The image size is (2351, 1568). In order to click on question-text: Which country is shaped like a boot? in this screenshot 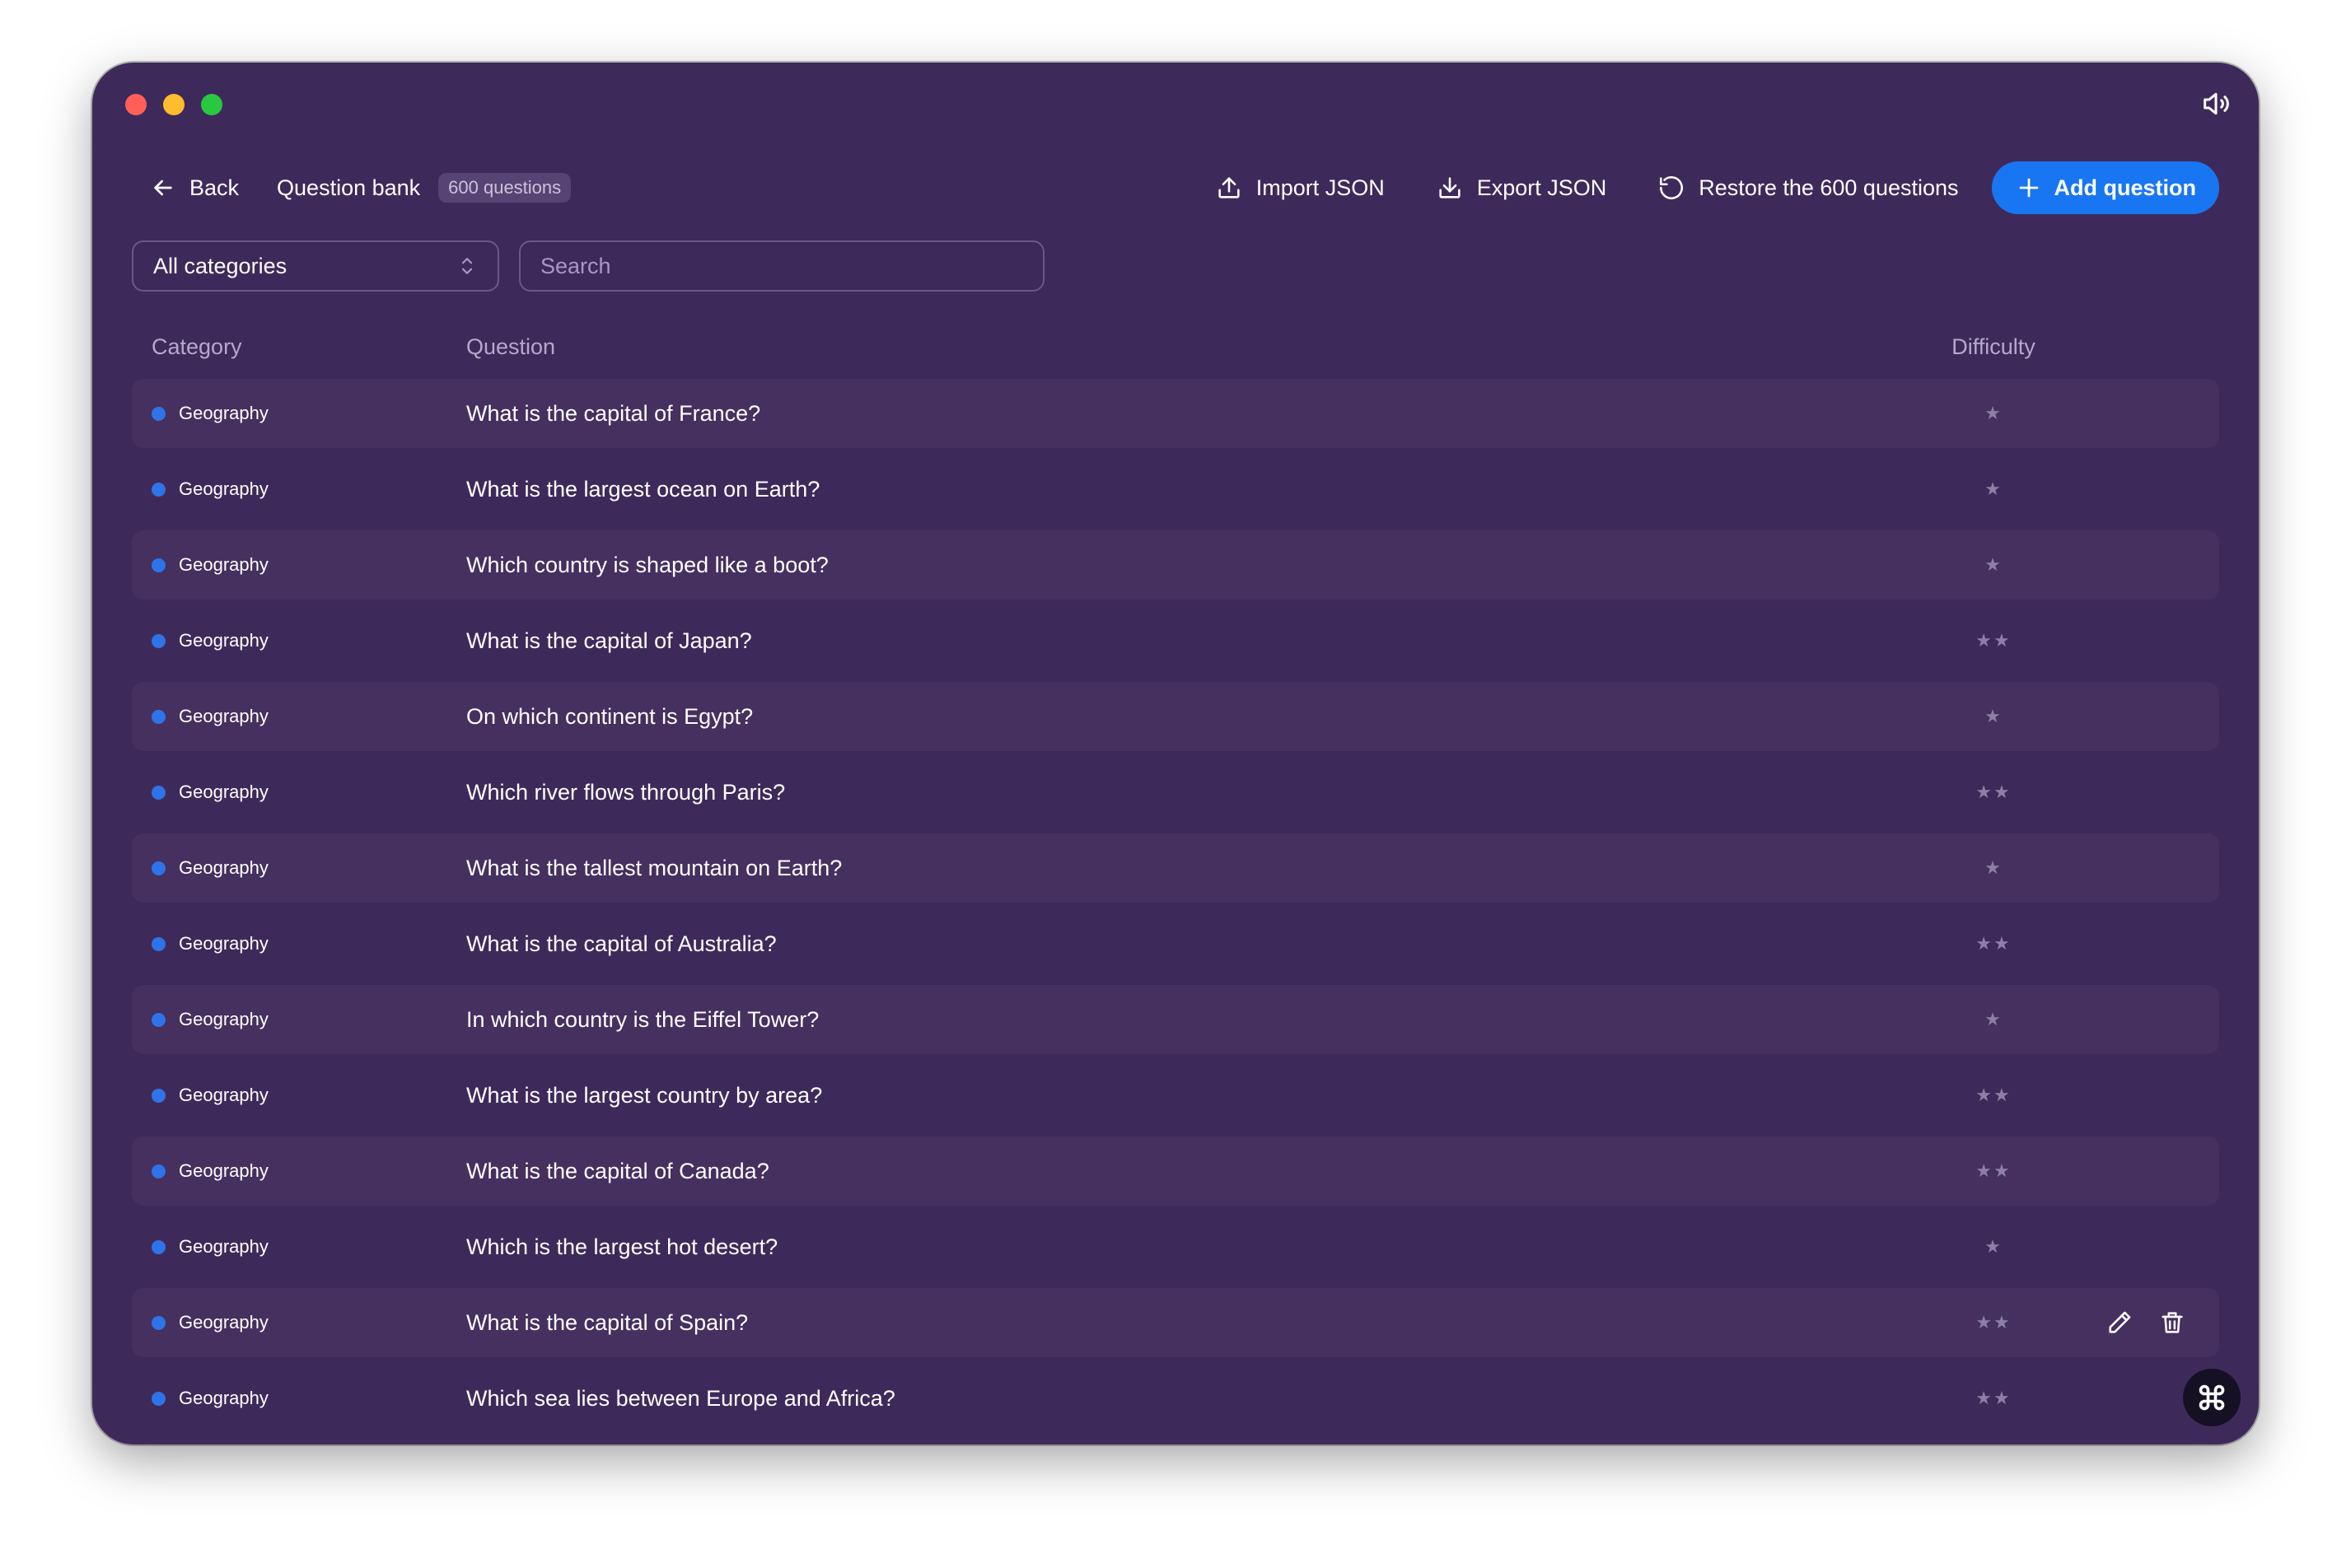, I will do `click(647, 565)`.